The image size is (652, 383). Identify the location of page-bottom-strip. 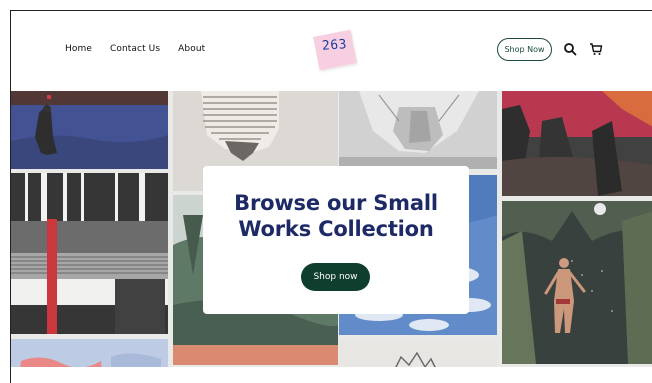
(331, 375).